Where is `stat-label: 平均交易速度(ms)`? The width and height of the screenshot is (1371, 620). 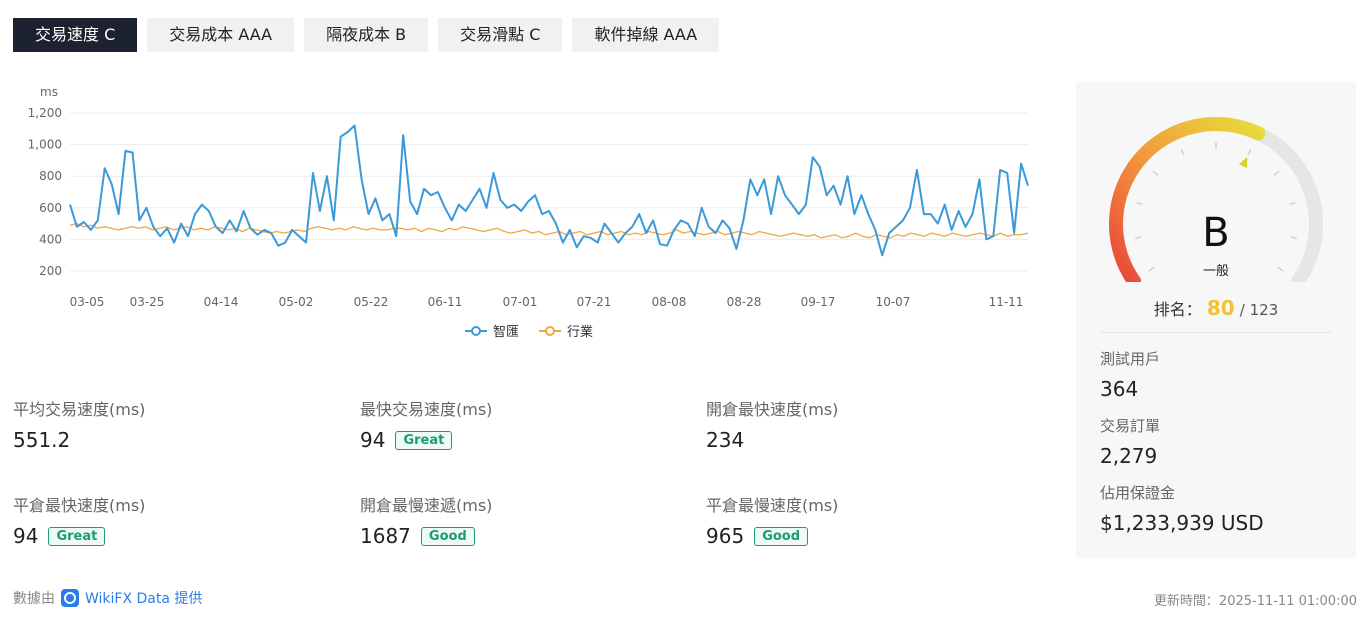
stat-label: 平均交易速度(ms) is located at coordinates (79, 409).